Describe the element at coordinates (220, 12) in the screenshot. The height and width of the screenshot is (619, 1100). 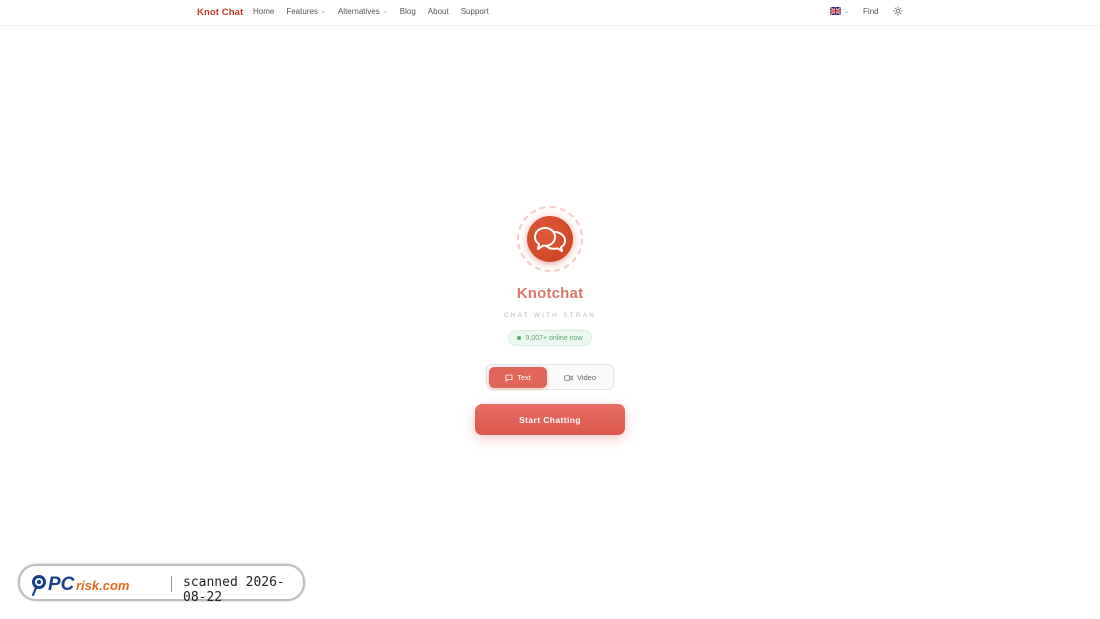
I see `brand-logo-text: Knot Chat` at that location.